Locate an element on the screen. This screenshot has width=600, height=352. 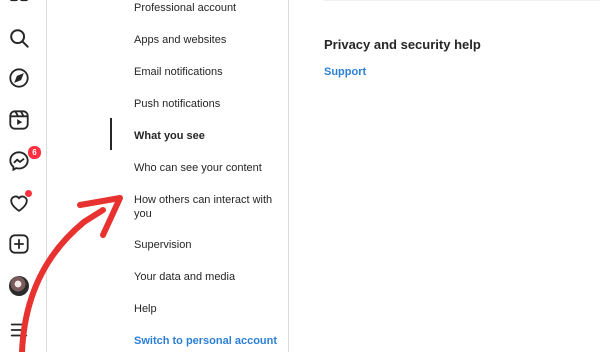
settings-item-who-can-see-your-content: Who can see your content is located at coordinates (209, 168).